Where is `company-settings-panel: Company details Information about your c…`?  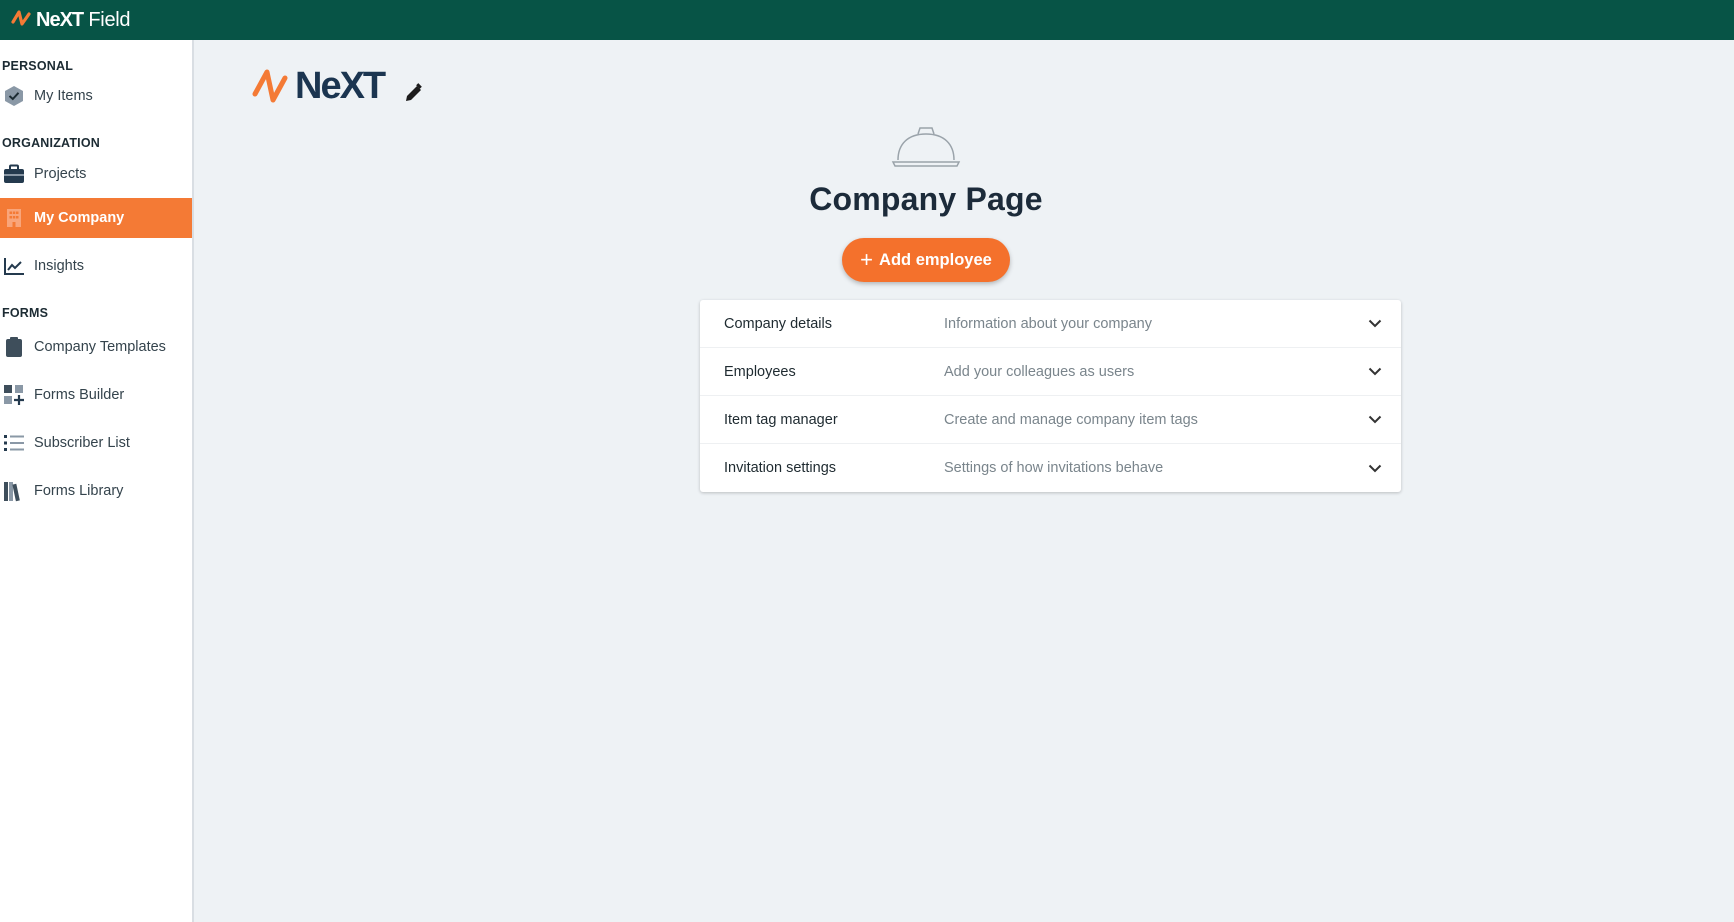
company-settings-panel: Company details Information about your c… is located at coordinates (1050, 396).